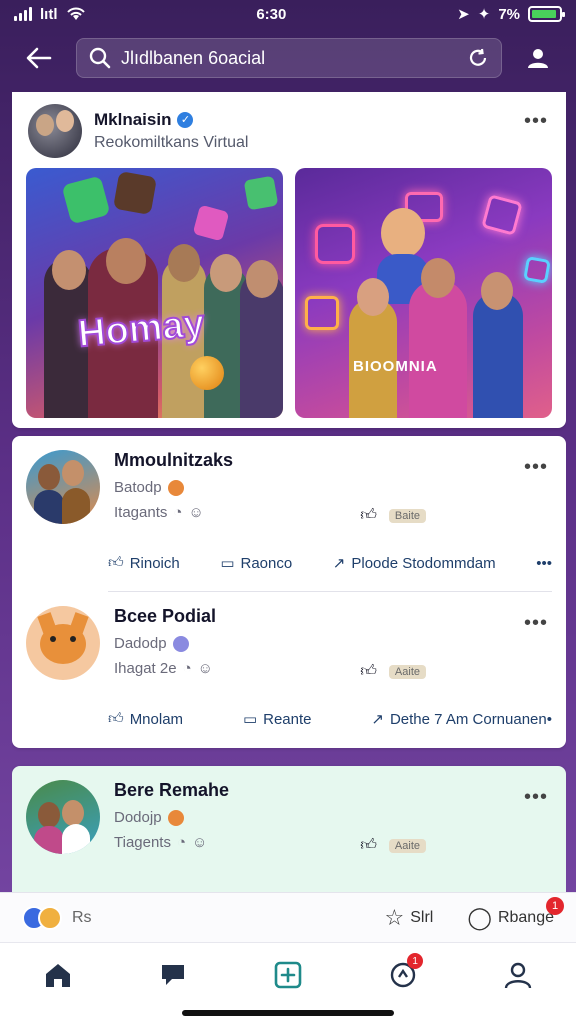 The width and height of the screenshot is (576, 1024). I want to click on battery-icon, so click(546, 14).